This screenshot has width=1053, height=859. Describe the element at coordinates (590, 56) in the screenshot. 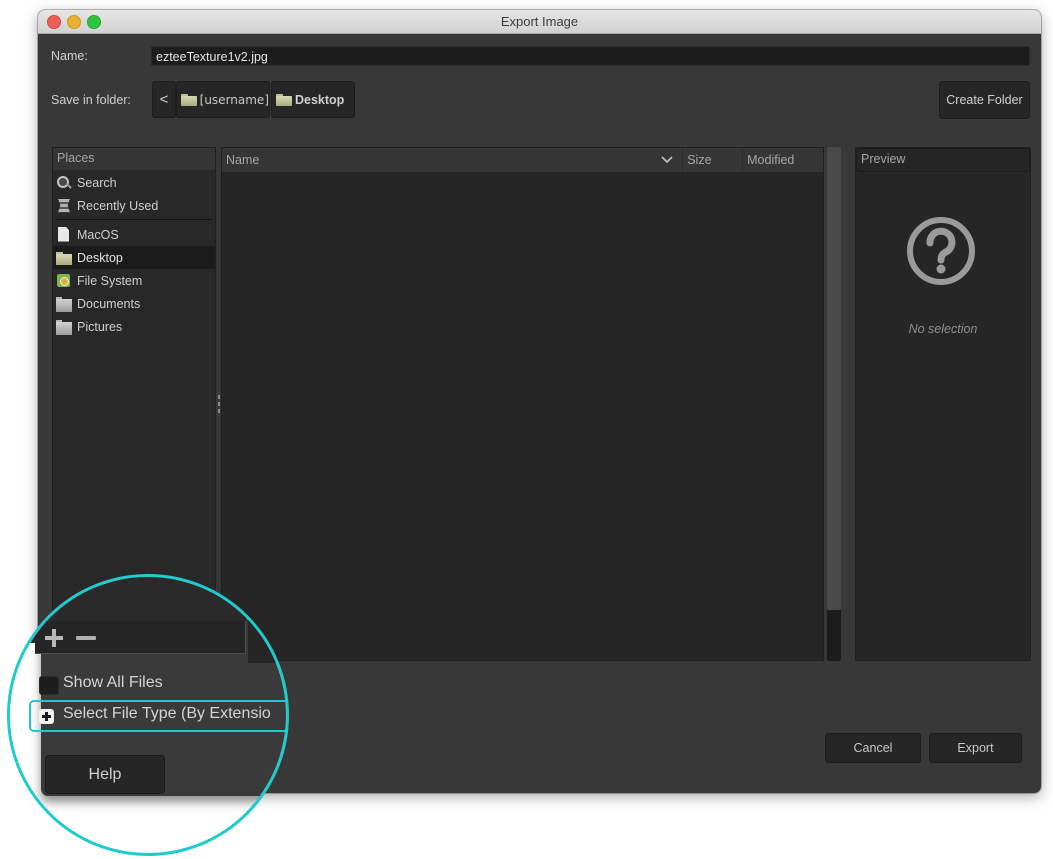

I see `file-name-input: ezteeTexture1v2.jpg` at that location.